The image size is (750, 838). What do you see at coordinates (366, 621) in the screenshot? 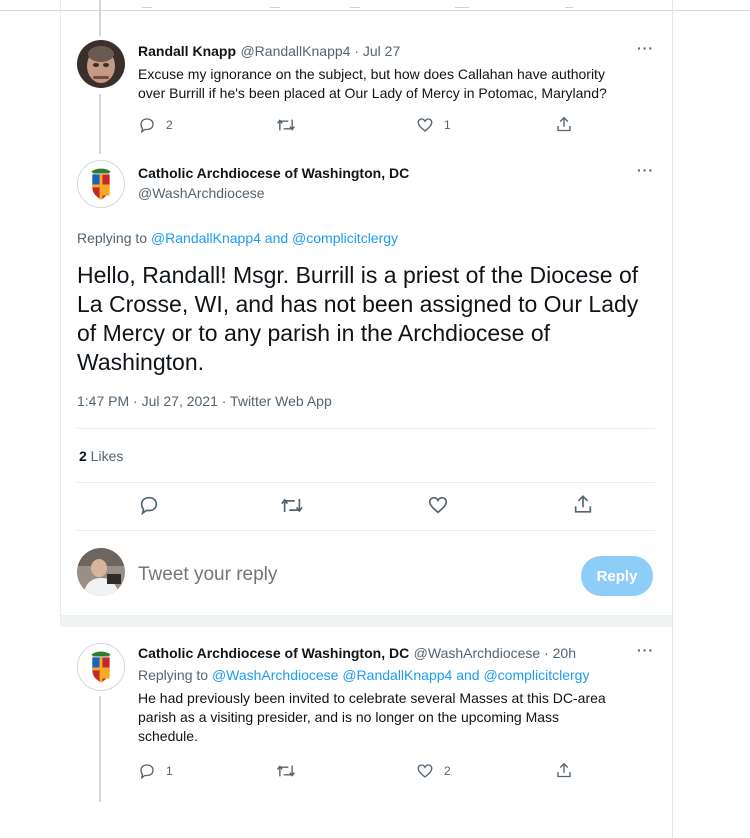
I see `section-separator` at bounding box center [366, 621].